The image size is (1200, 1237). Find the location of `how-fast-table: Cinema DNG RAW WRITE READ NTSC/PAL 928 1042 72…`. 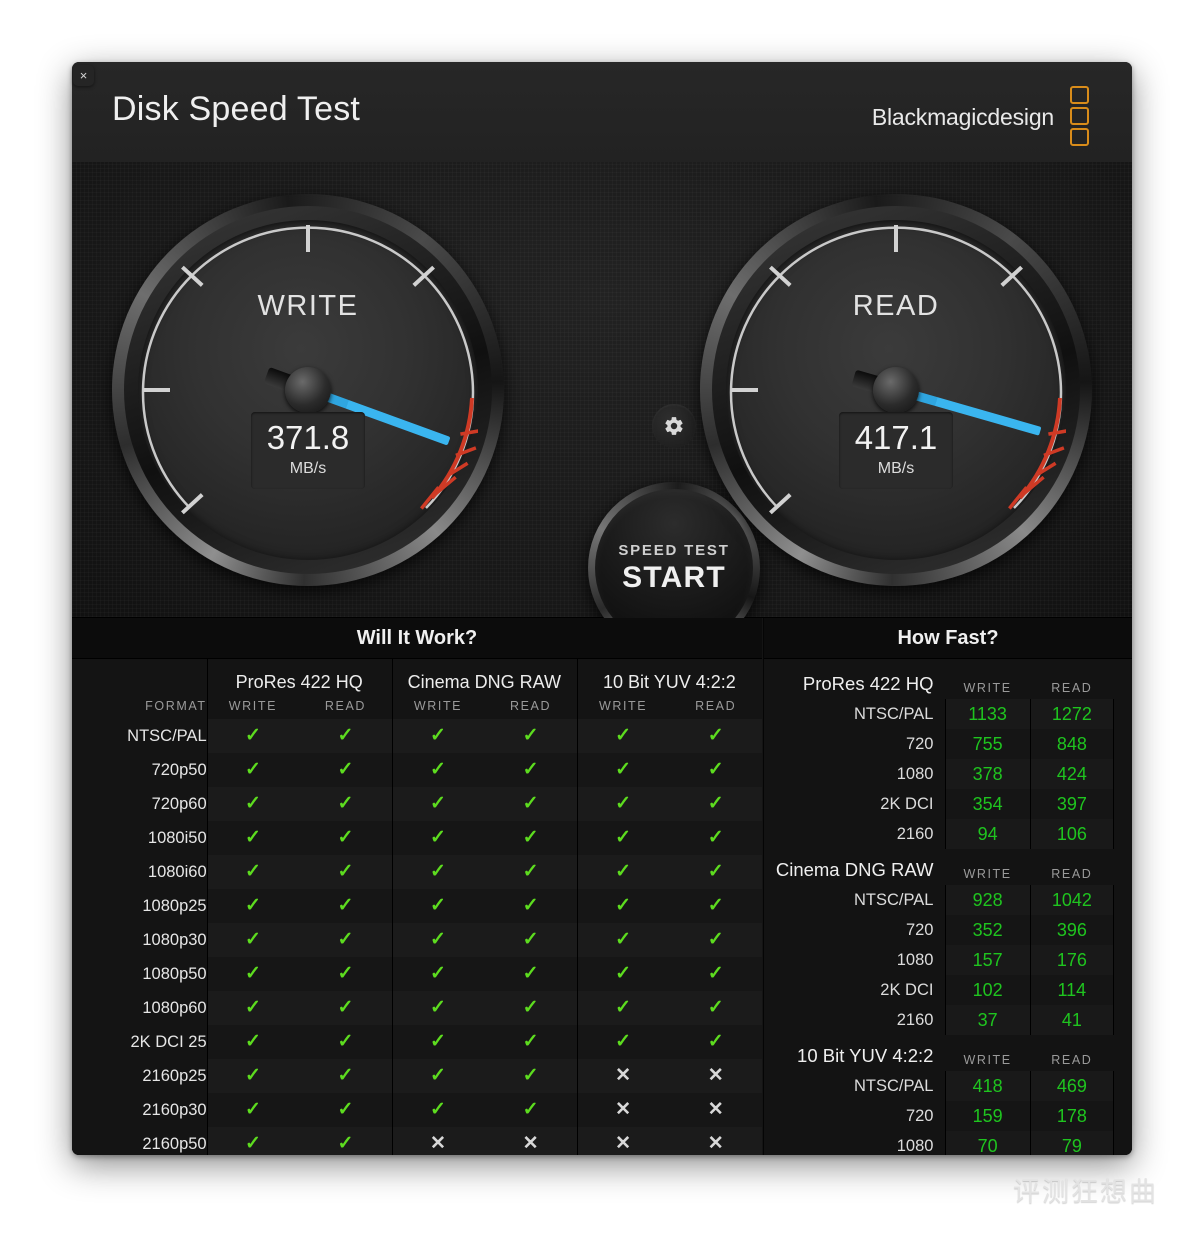

how-fast-table: Cinema DNG RAW WRITE READ NTSC/PAL 928 1042 72… is located at coordinates (939, 942).